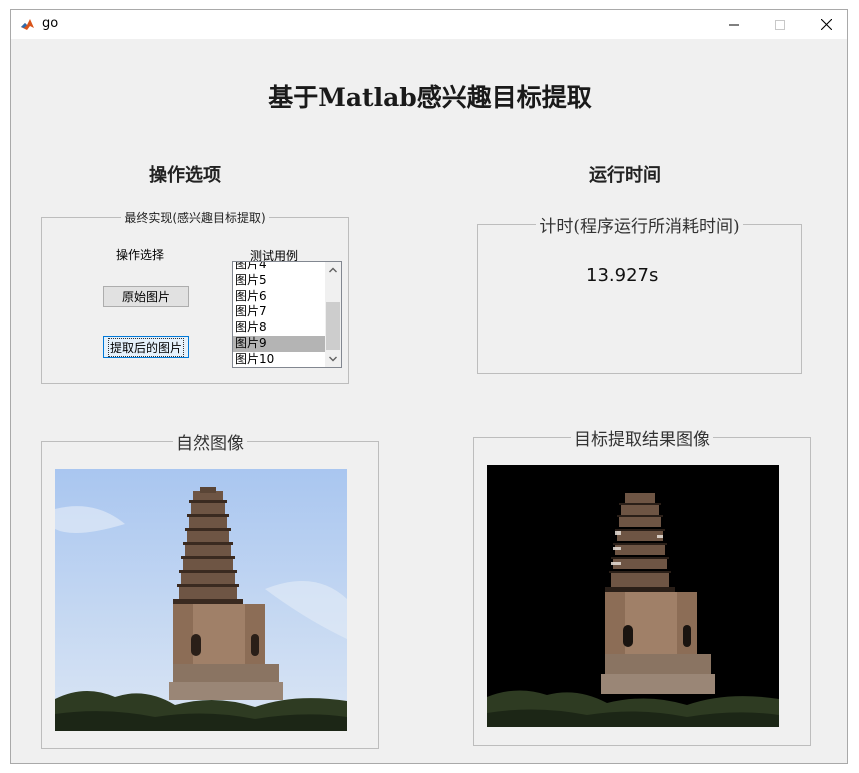 This screenshot has width=859, height=773. I want to click on chevron-down-icon, so click(333, 359).